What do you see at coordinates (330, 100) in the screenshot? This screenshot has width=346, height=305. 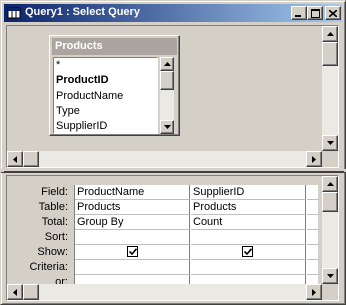 I see `upper-scroll-track` at bounding box center [330, 100].